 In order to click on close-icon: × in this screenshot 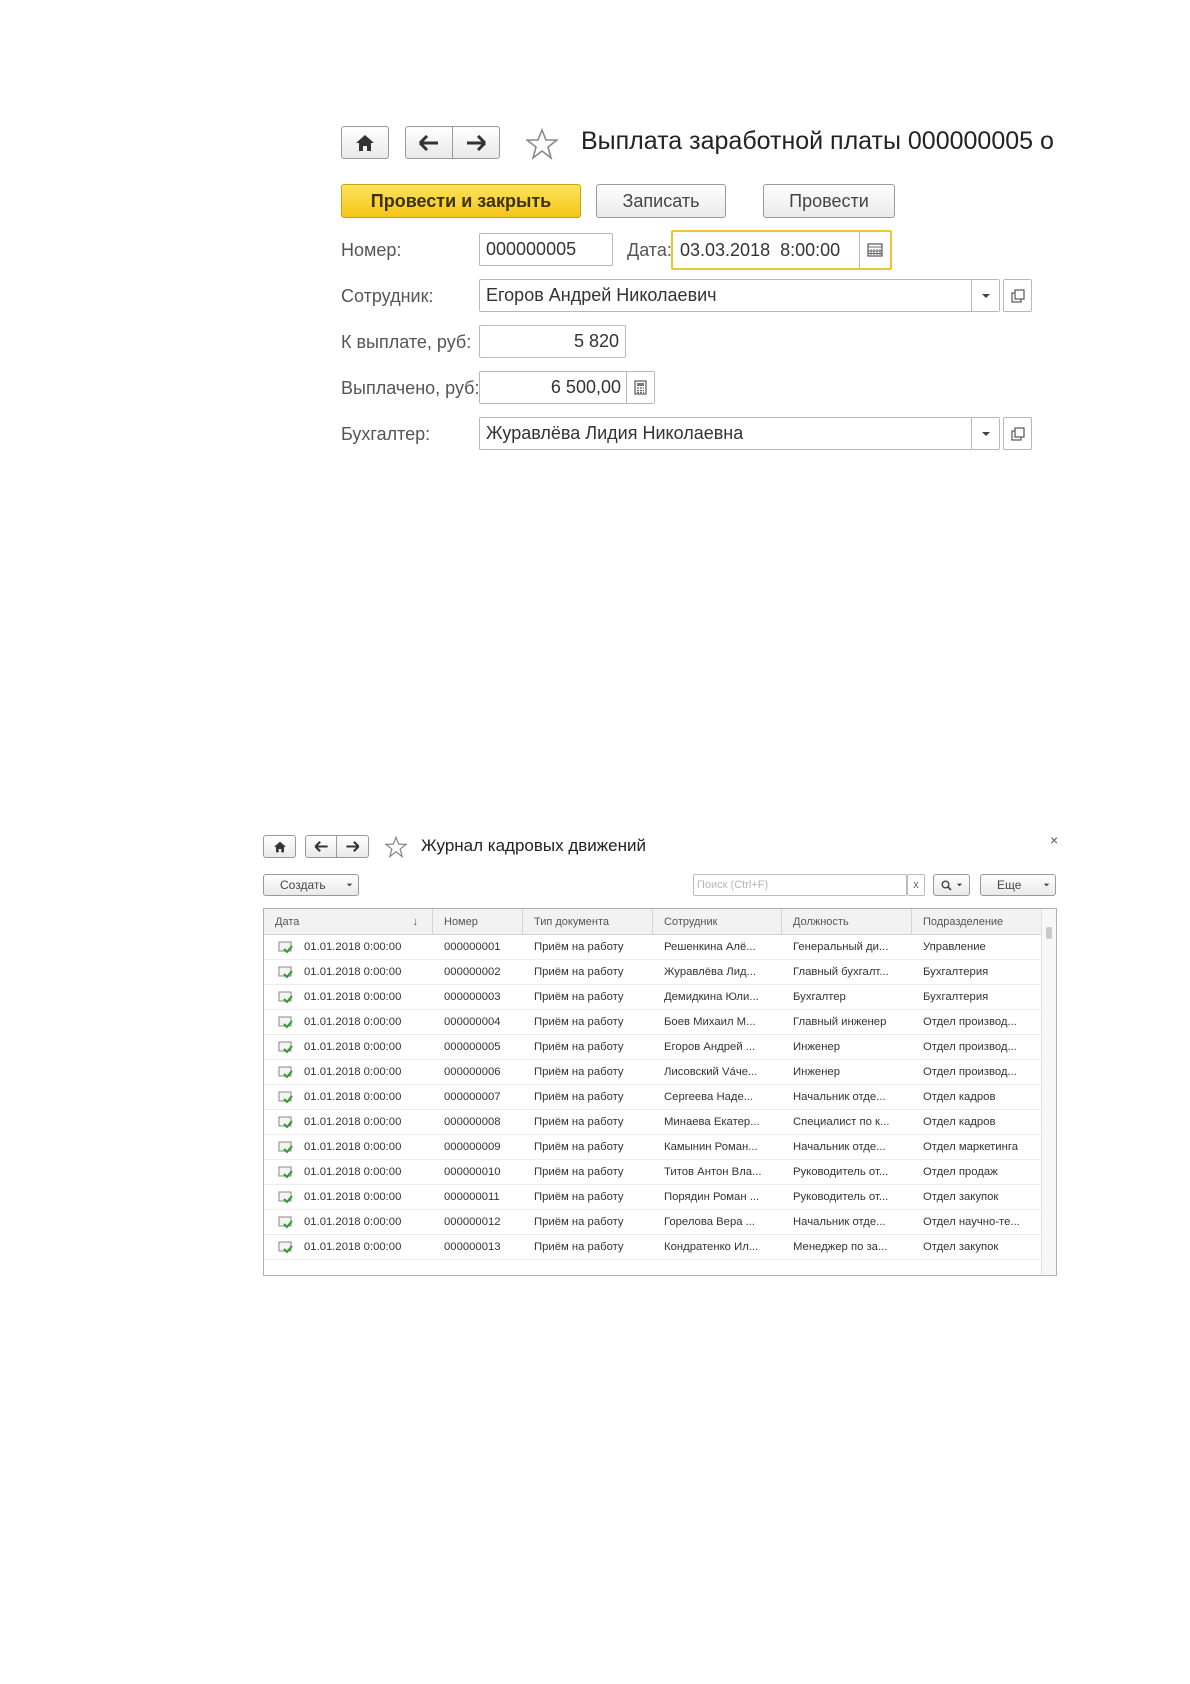, I will do `click(1054, 840)`.